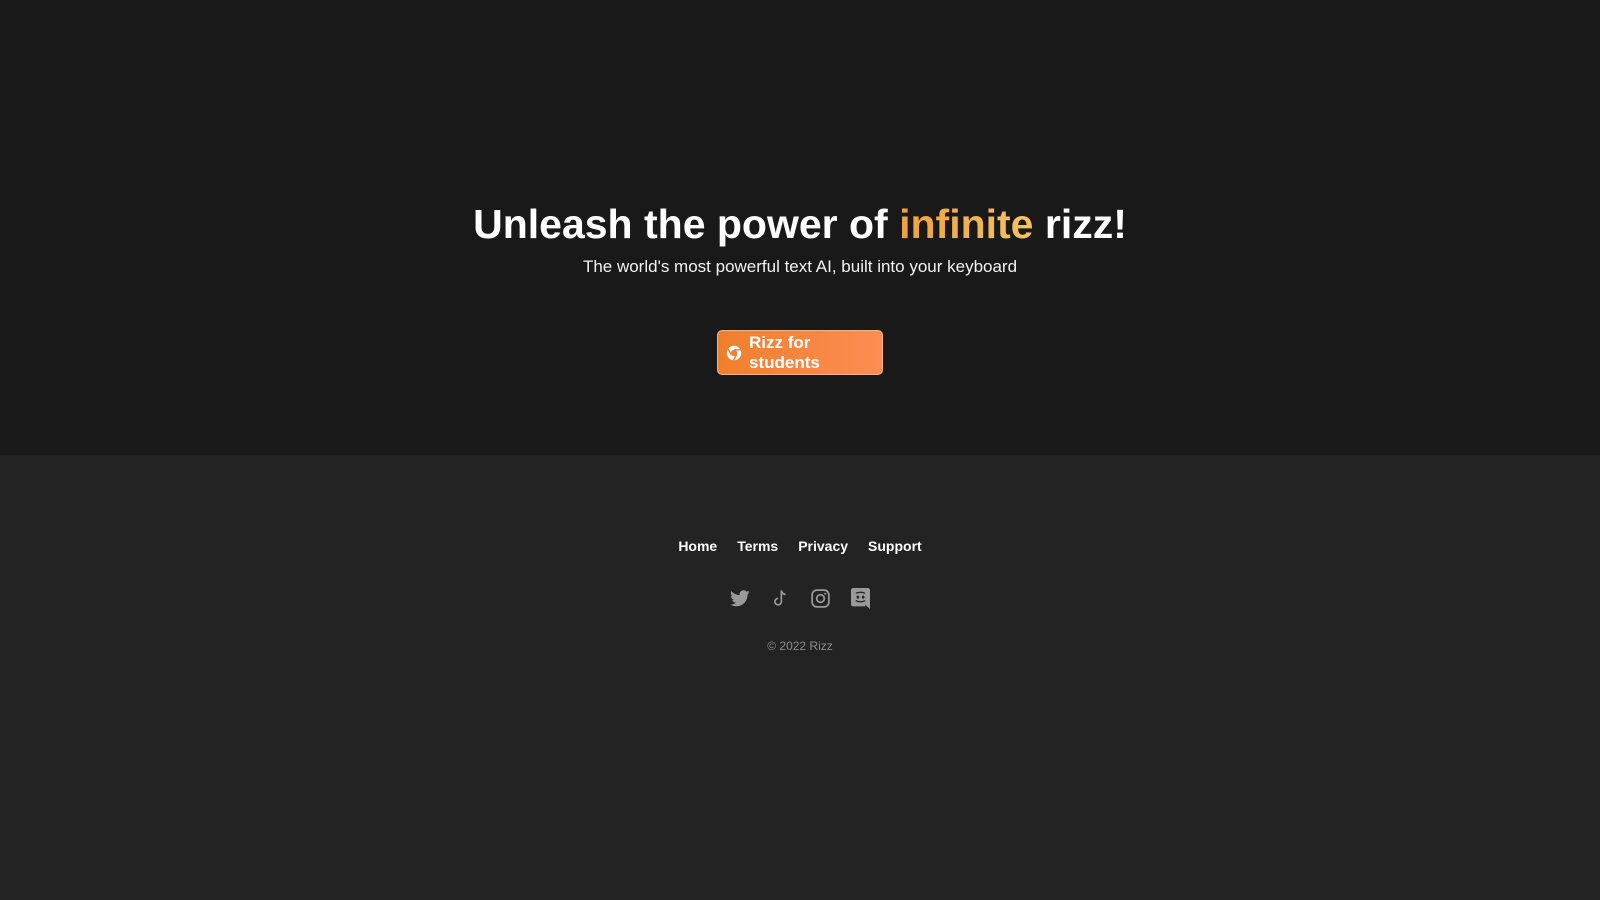 The width and height of the screenshot is (1600, 900). I want to click on rizz-for-students-button: Rizz for students, so click(800, 352).